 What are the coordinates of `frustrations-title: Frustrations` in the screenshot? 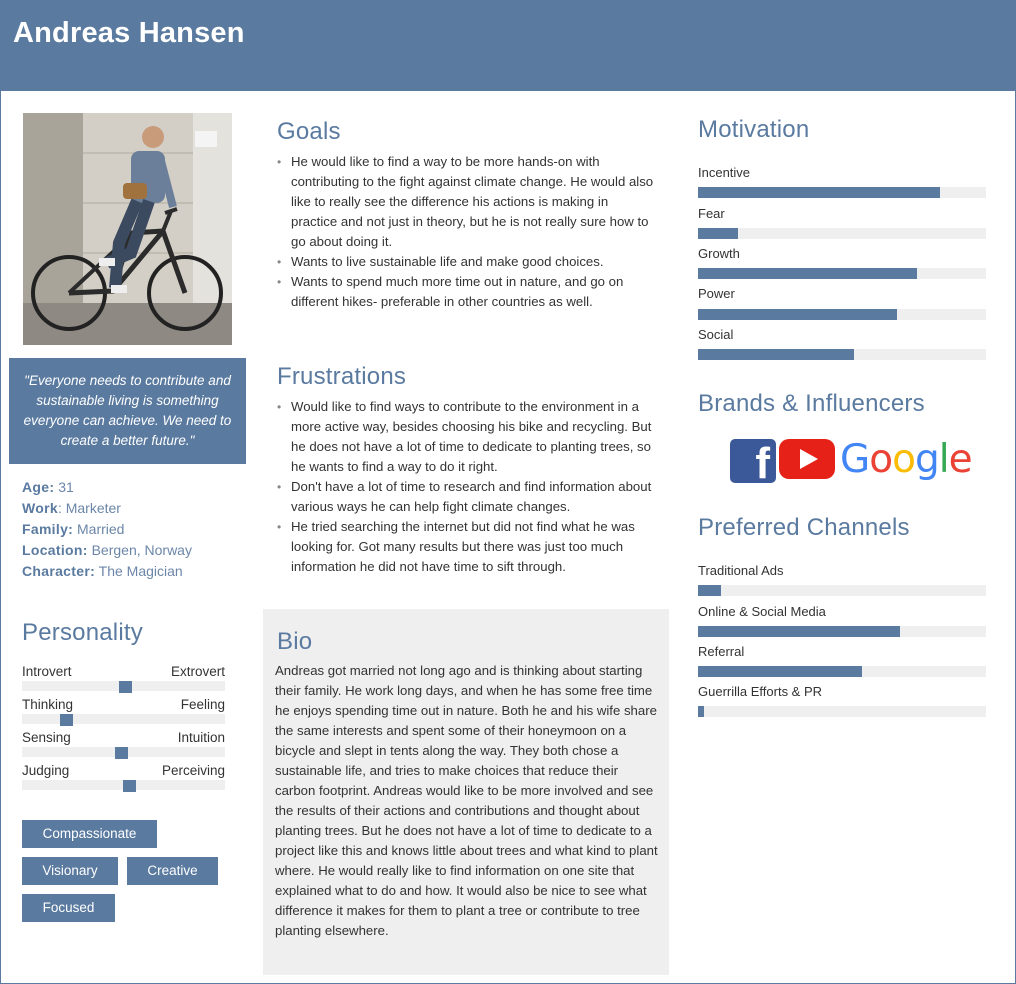 It's located at (342, 376).